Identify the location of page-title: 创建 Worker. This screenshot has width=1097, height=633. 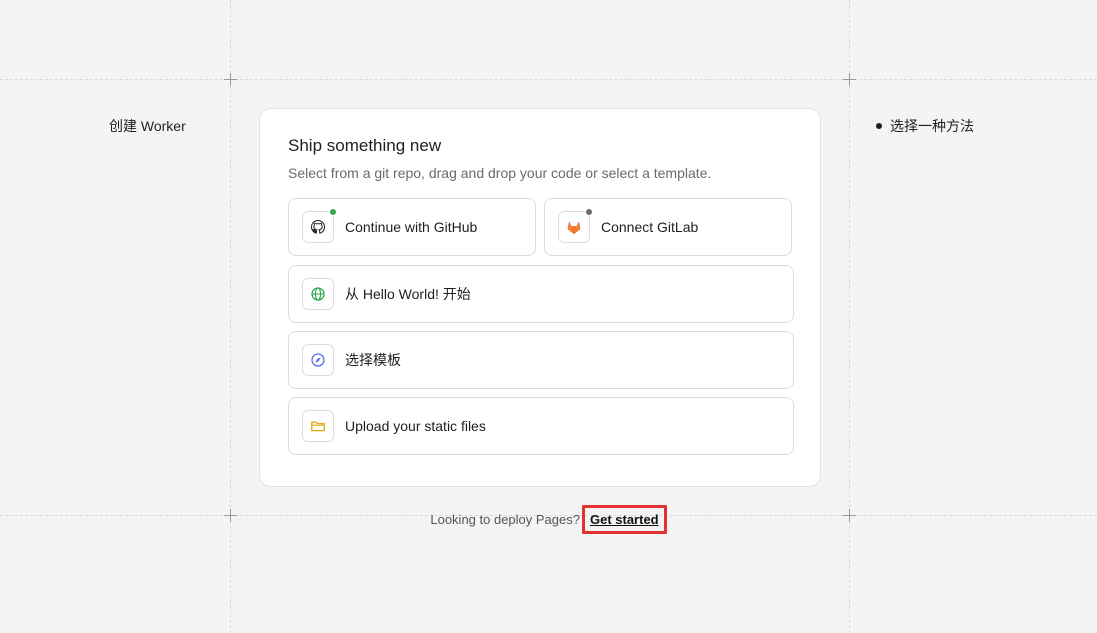
(147, 126).